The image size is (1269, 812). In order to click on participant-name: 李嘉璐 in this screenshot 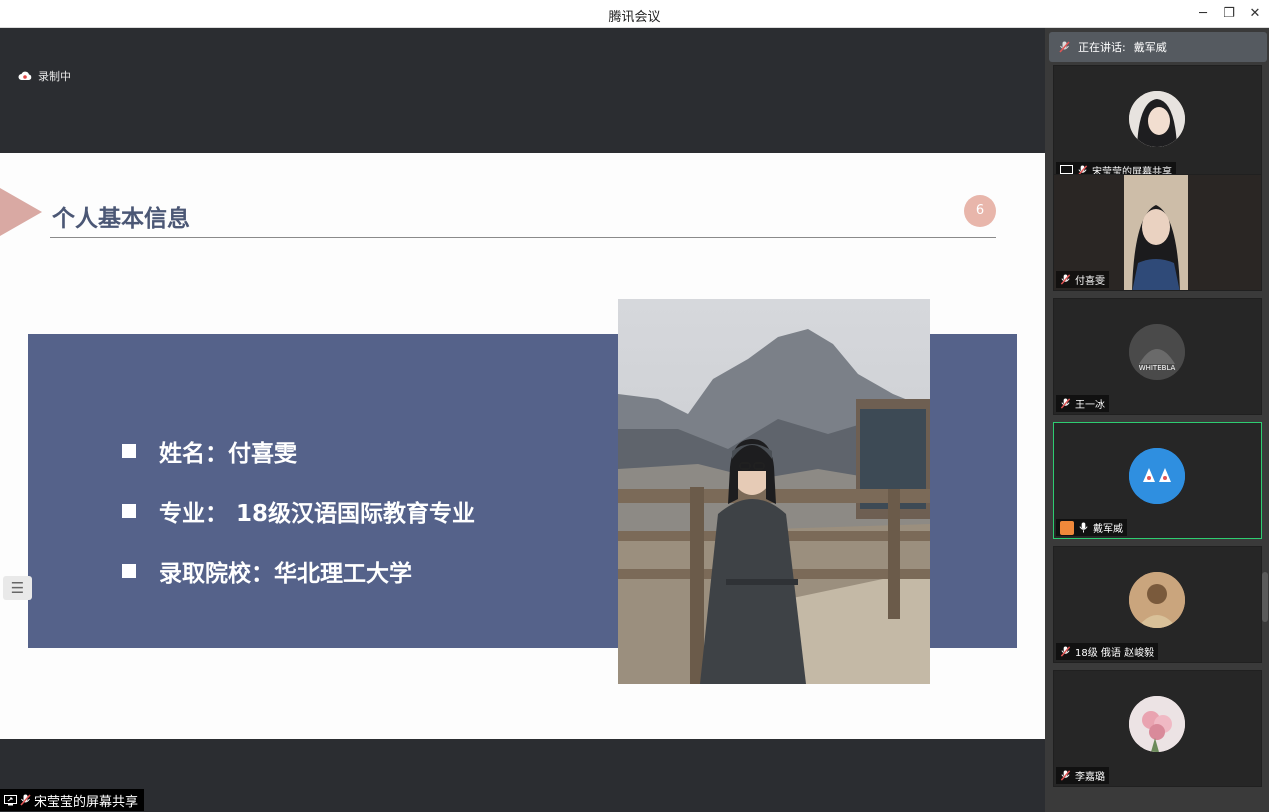, I will do `click(1090, 777)`.